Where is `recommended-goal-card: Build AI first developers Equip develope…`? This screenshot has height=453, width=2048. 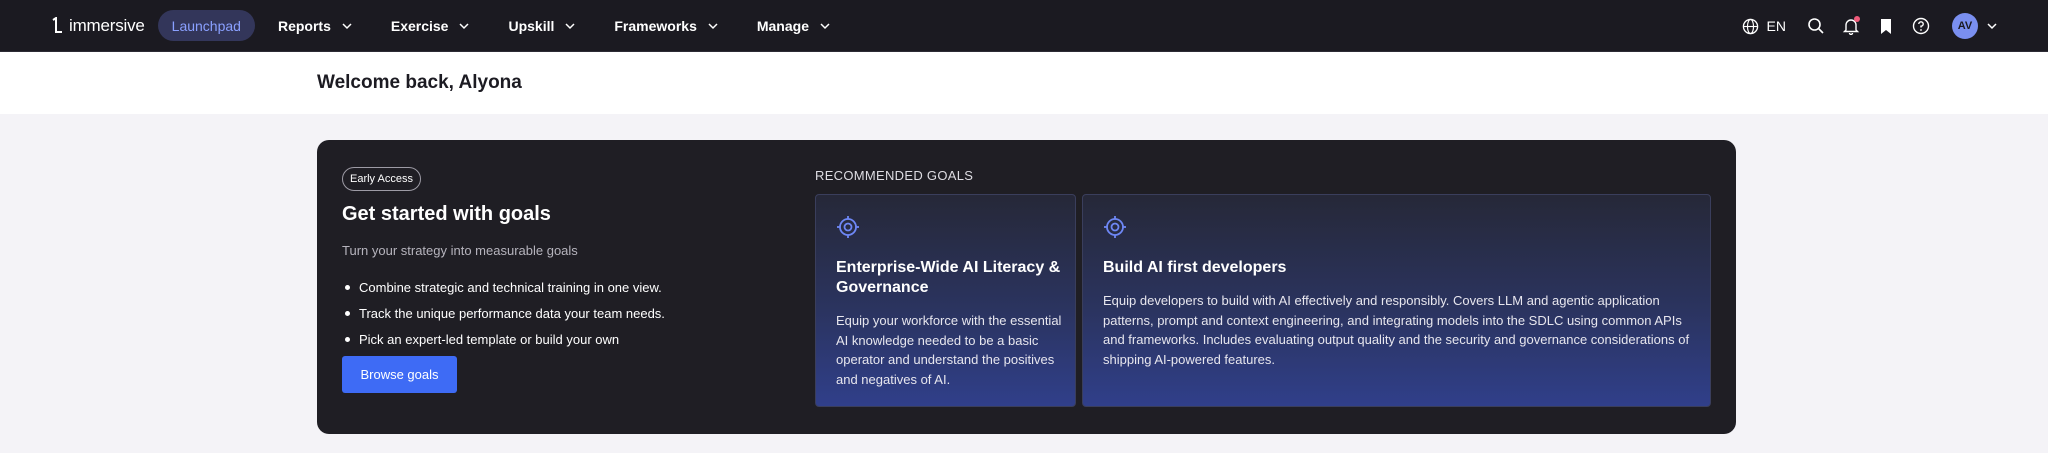
recommended-goal-card: Build AI first developers Equip develope… is located at coordinates (1396, 300).